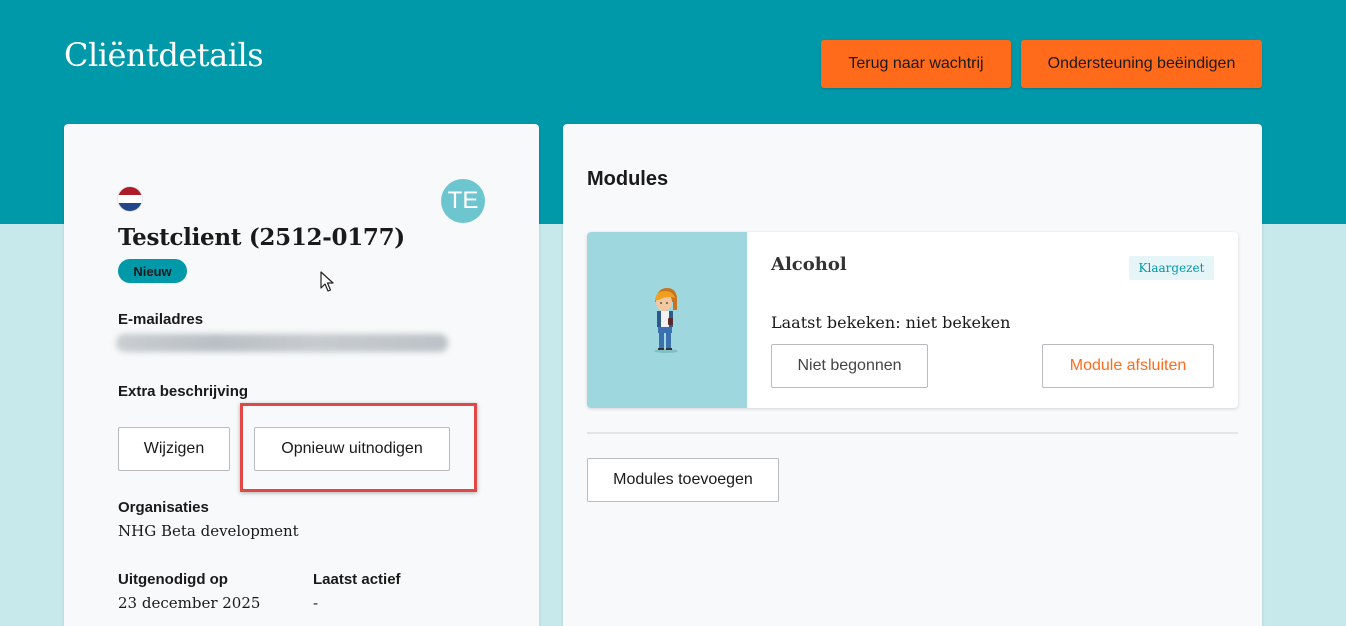  Describe the element at coordinates (327, 281) in the screenshot. I see `mouse-cursor-icon` at that location.